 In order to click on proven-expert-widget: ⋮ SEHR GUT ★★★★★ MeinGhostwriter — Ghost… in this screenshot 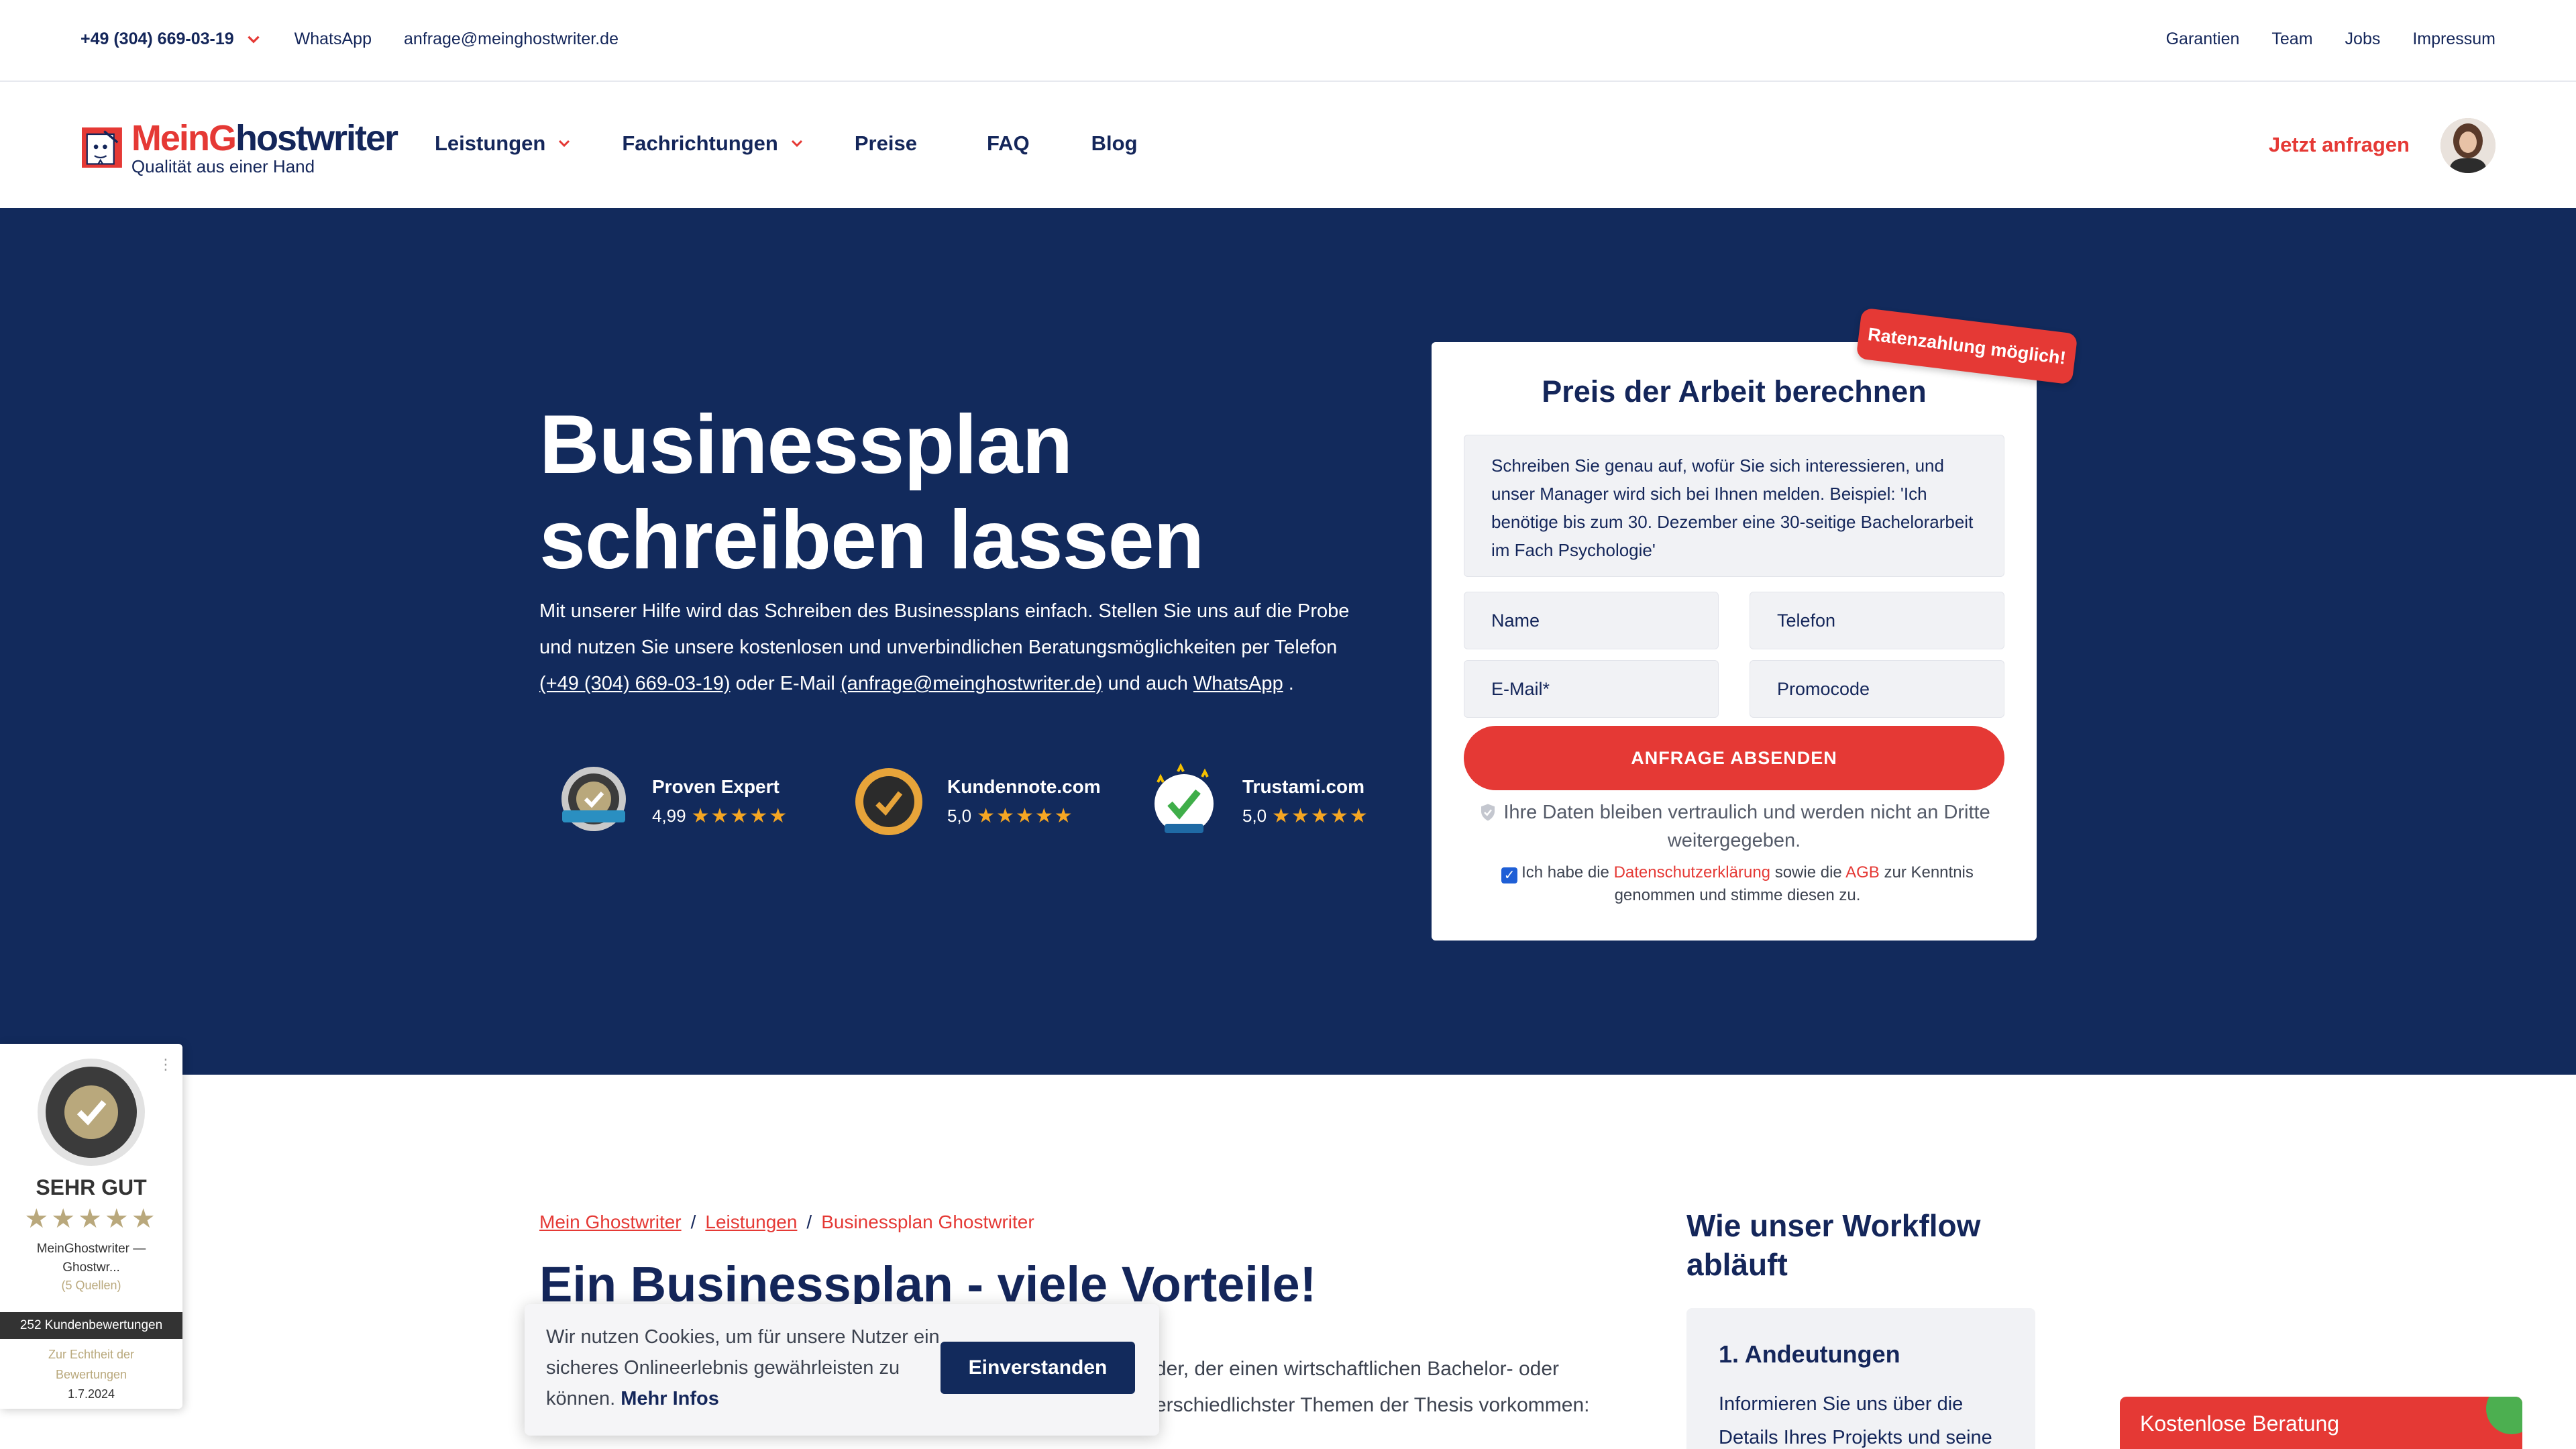, I will do `click(91, 1226)`.